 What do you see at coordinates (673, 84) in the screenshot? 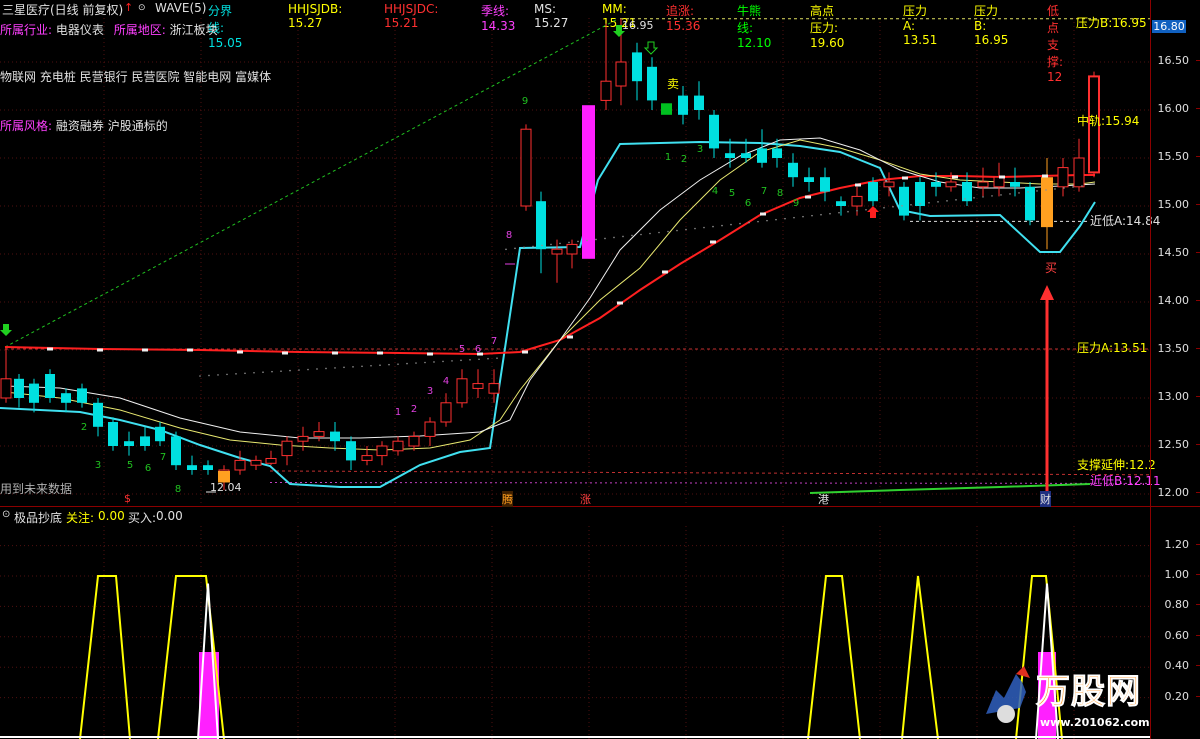
I see `sell-signal-label: 卖` at bounding box center [673, 84].